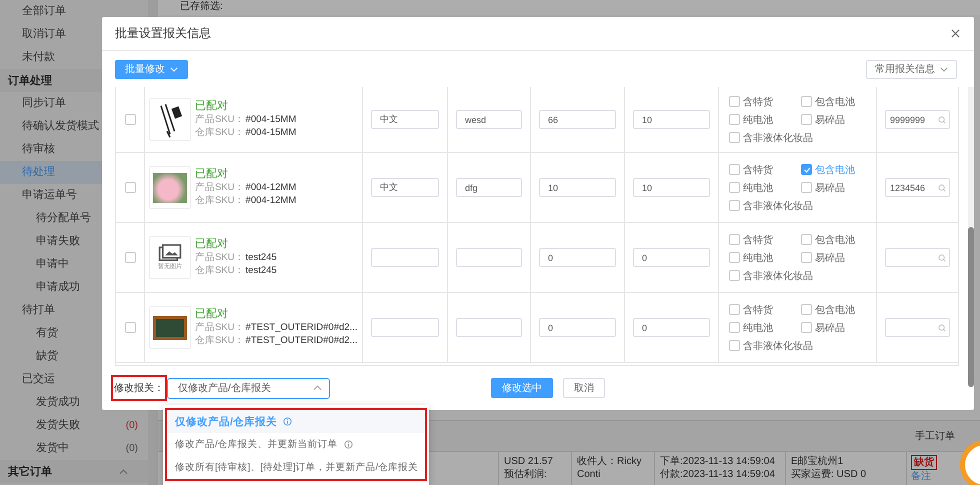 This screenshot has width=980, height=485. I want to click on sidebar-item: 发货失败 (0), so click(74, 425).